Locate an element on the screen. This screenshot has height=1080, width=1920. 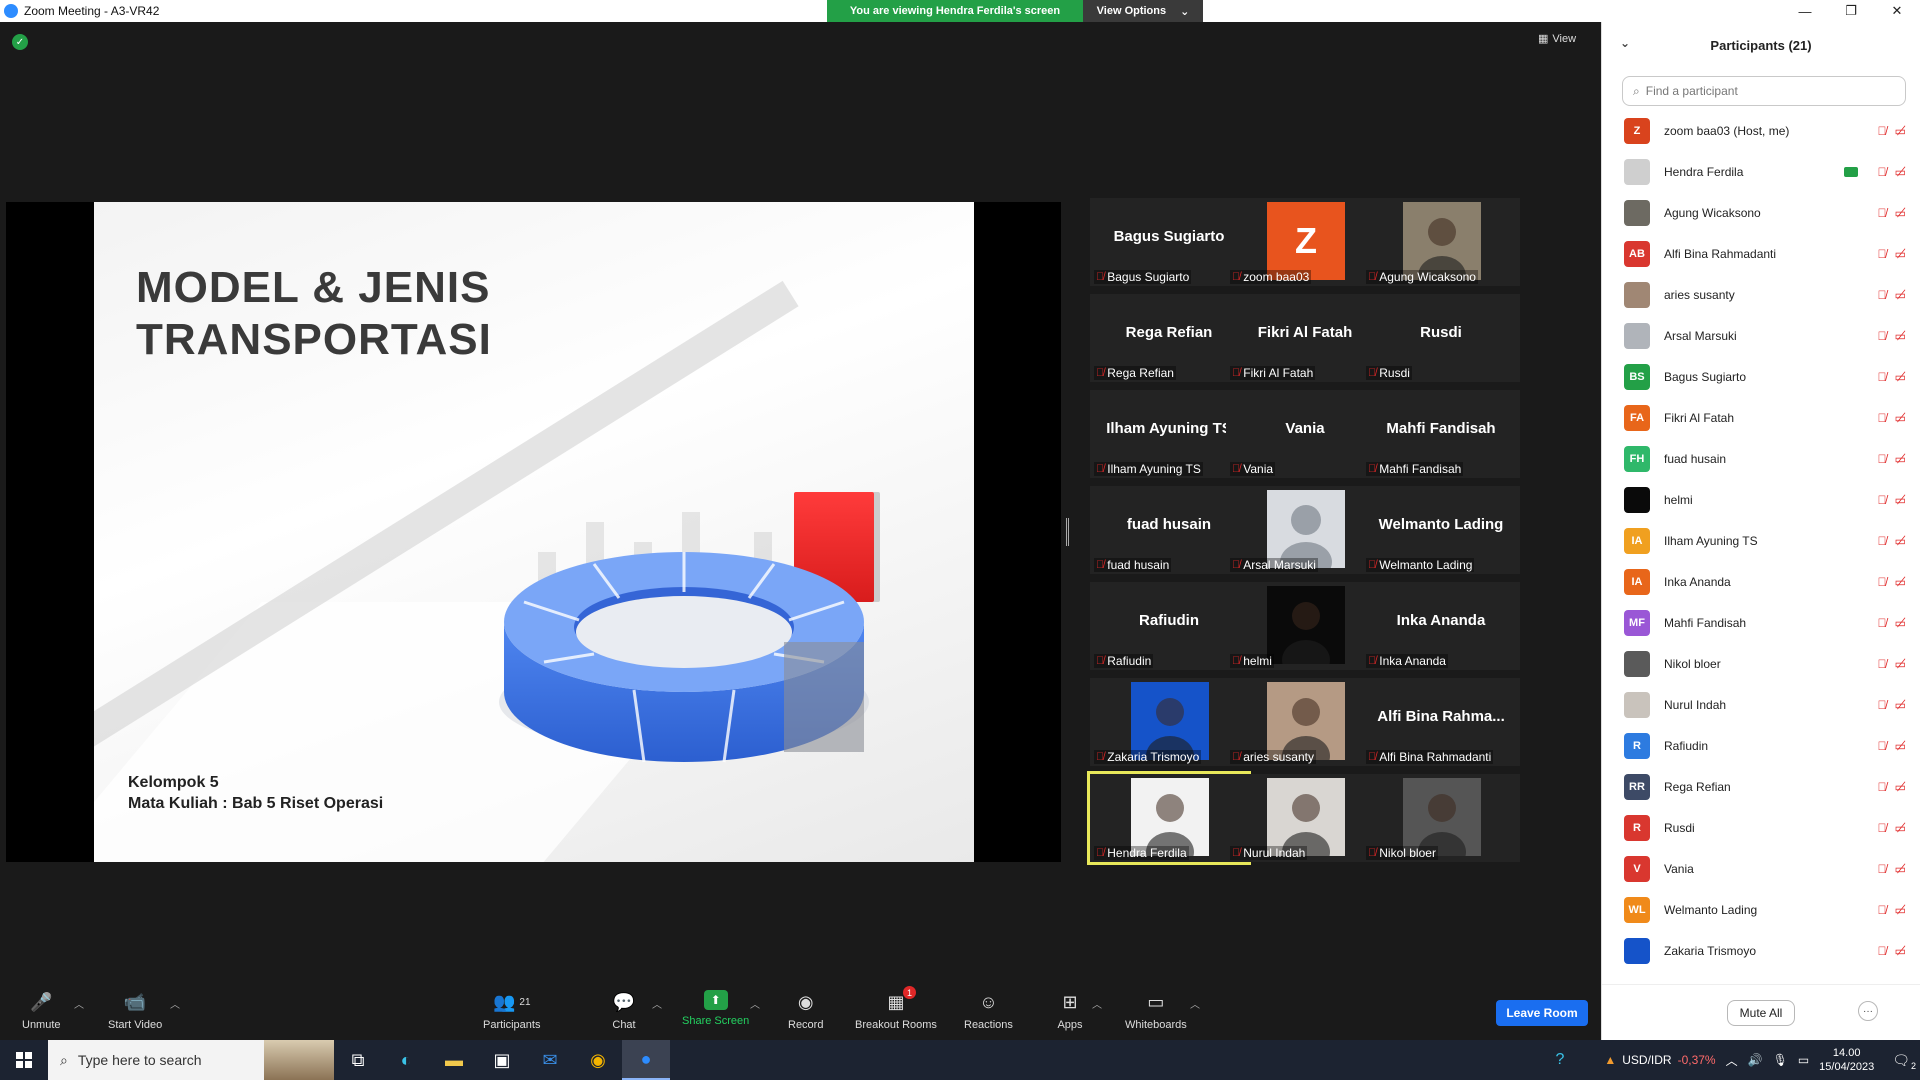
video-tile: Inka Ananda 🎙̸ Inka Ananda is located at coordinates (1441, 626).